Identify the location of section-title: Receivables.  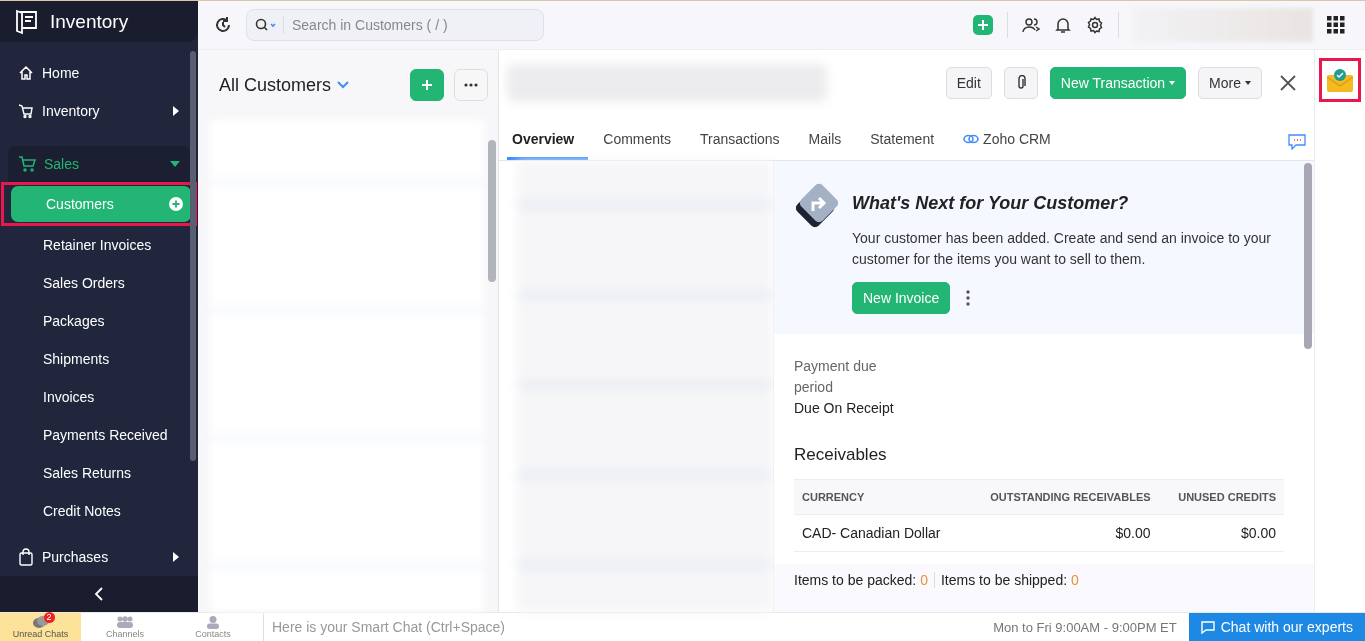
(841, 455).